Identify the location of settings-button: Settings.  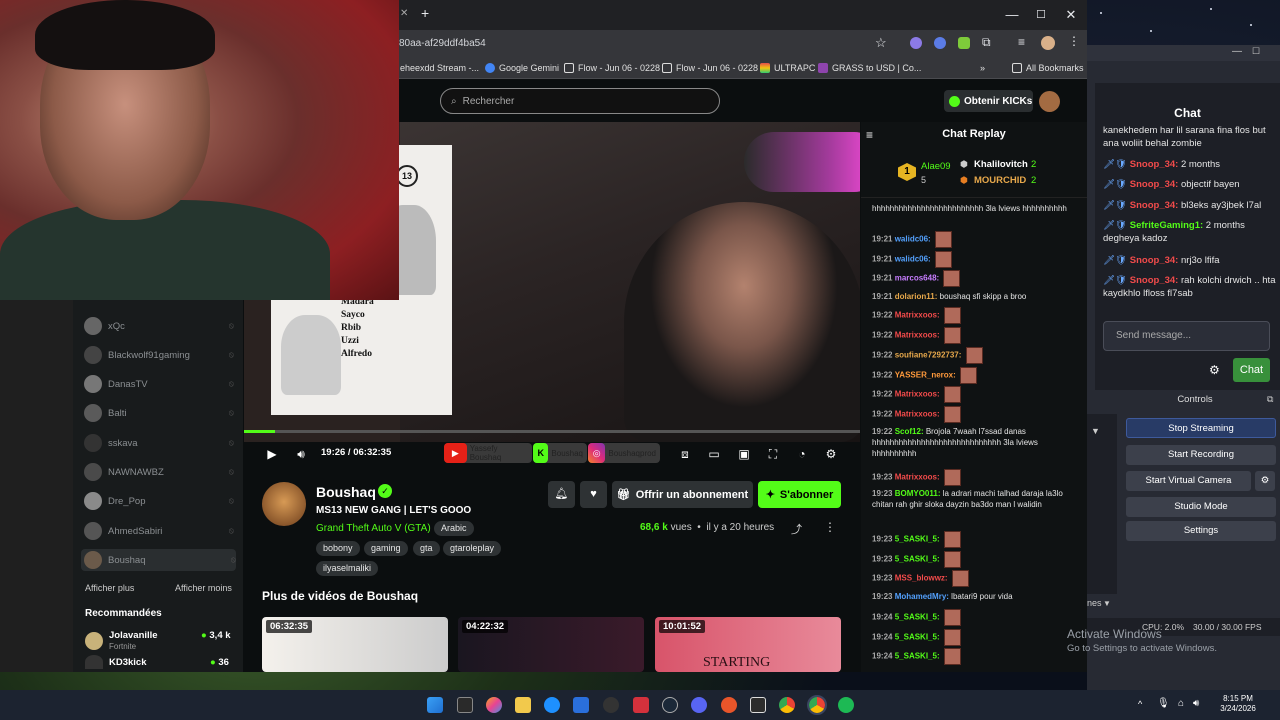
(1201, 531).